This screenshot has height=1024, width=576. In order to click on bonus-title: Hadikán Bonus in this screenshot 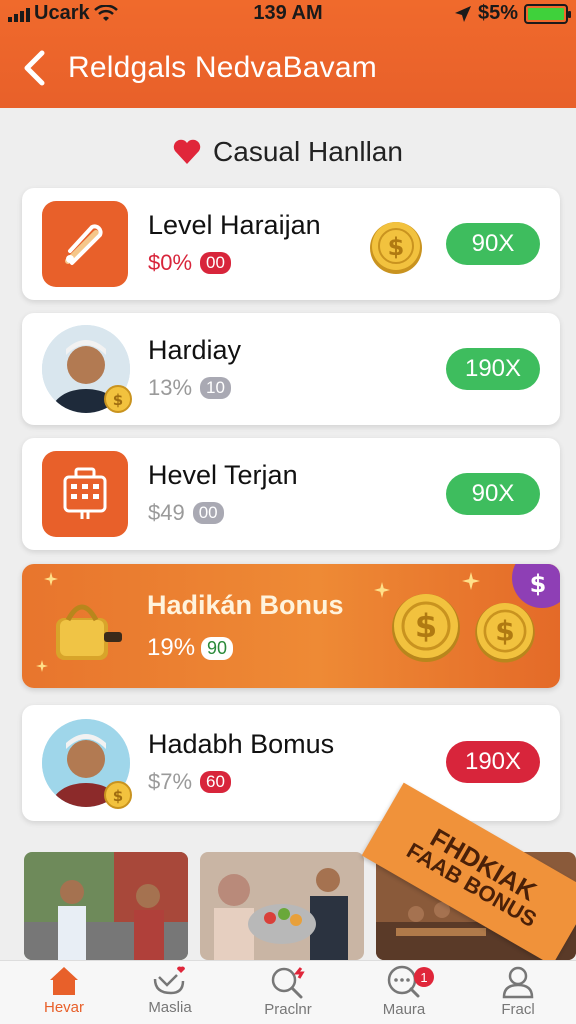, I will do `click(245, 605)`.